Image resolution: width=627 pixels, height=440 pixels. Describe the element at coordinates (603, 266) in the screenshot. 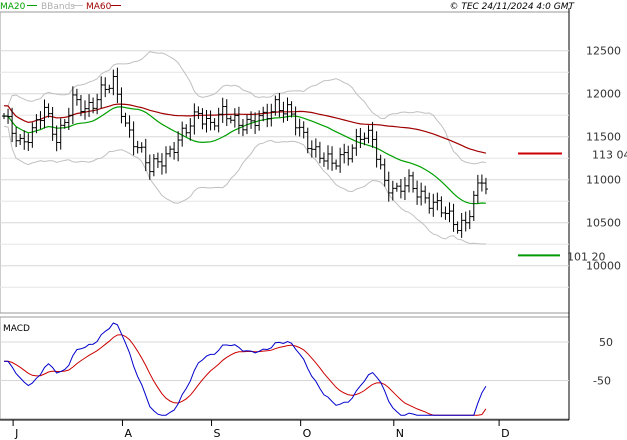

I see `price-tick-label: 10000` at that location.